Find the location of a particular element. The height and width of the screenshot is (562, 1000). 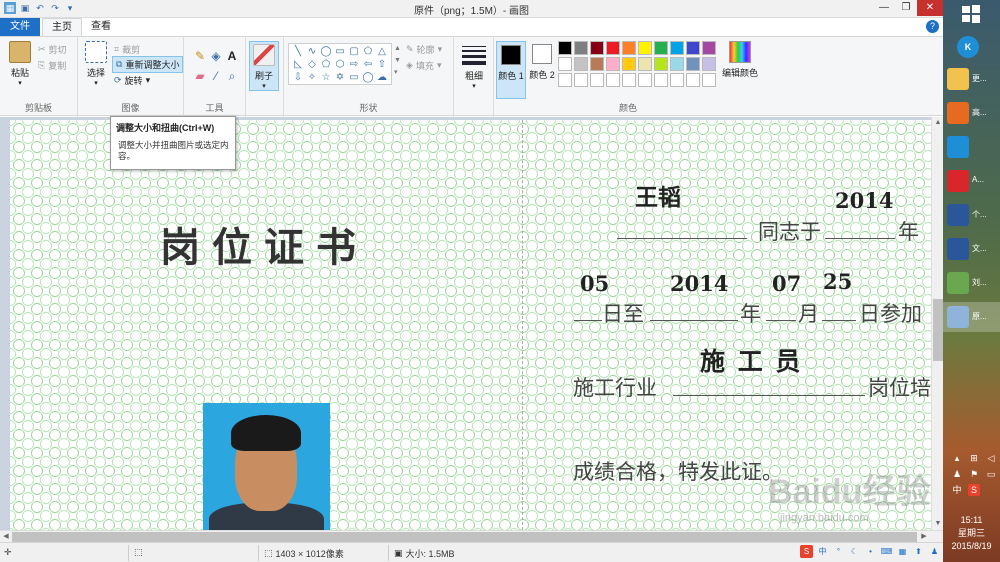

color-picker-icon: ⁄ is located at coordinates (216, 79).